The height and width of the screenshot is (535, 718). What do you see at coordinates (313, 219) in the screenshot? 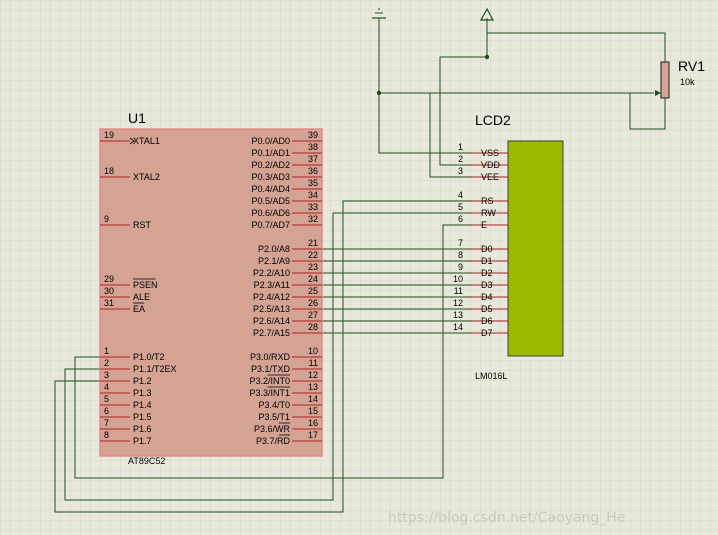
I see `pin-number: 32` at bounding box center [313, 219].